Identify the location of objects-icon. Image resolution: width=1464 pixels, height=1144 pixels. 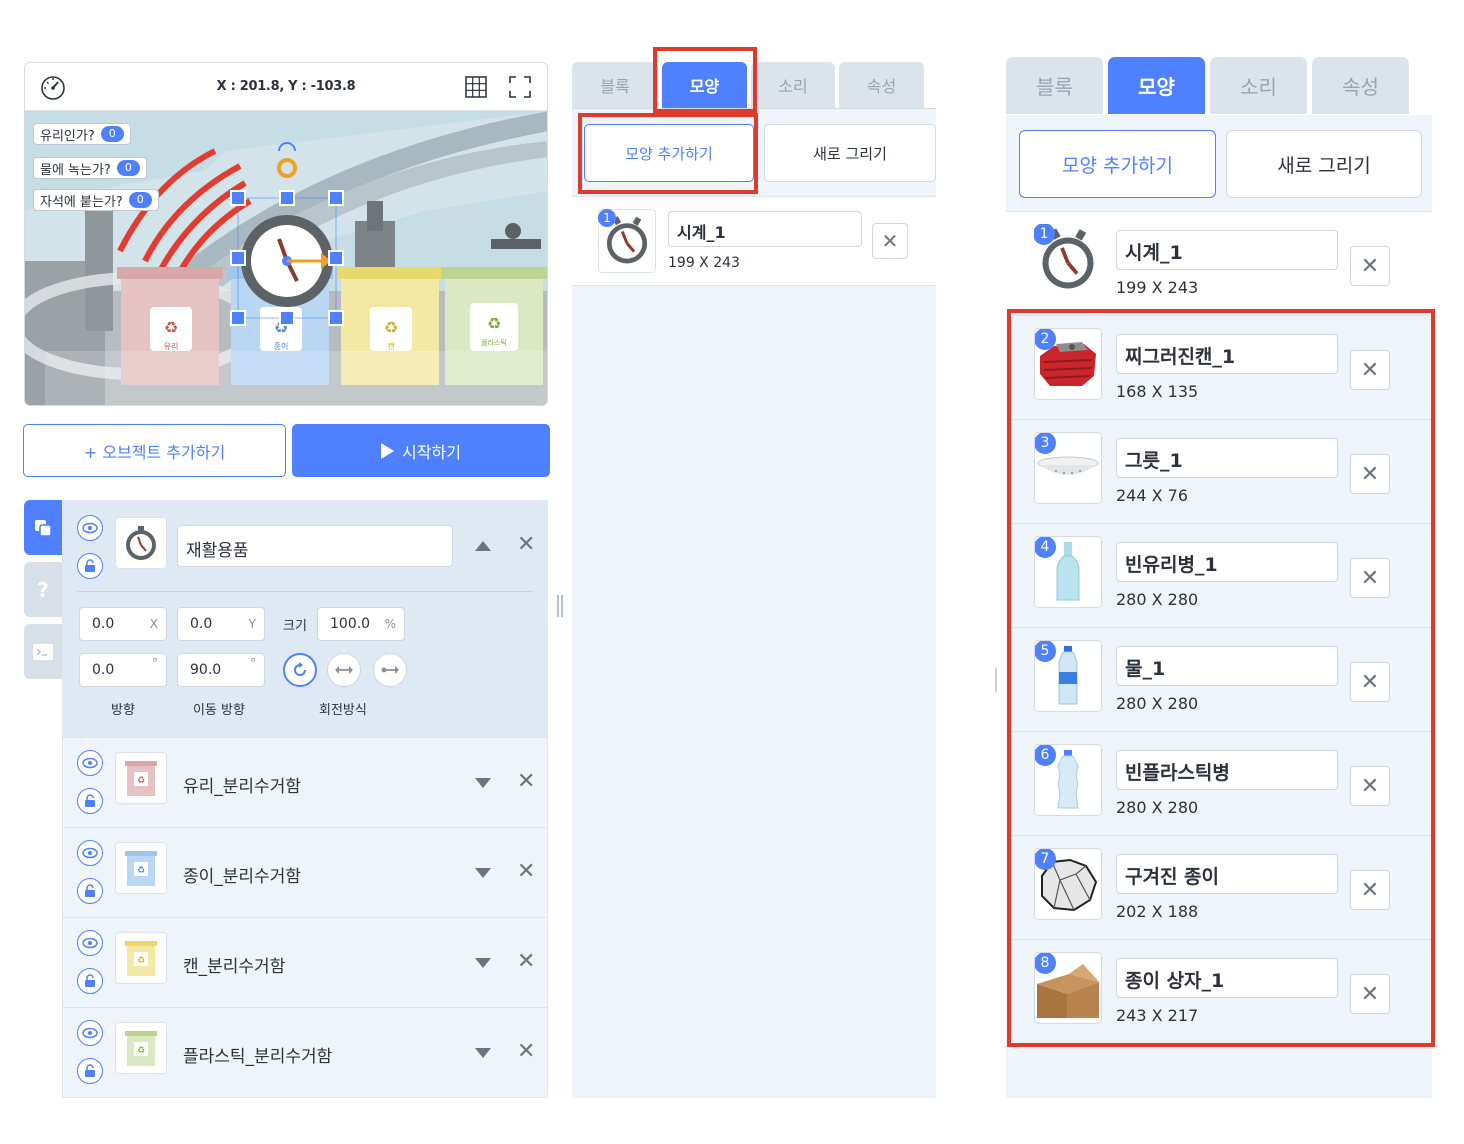
(43, 528).